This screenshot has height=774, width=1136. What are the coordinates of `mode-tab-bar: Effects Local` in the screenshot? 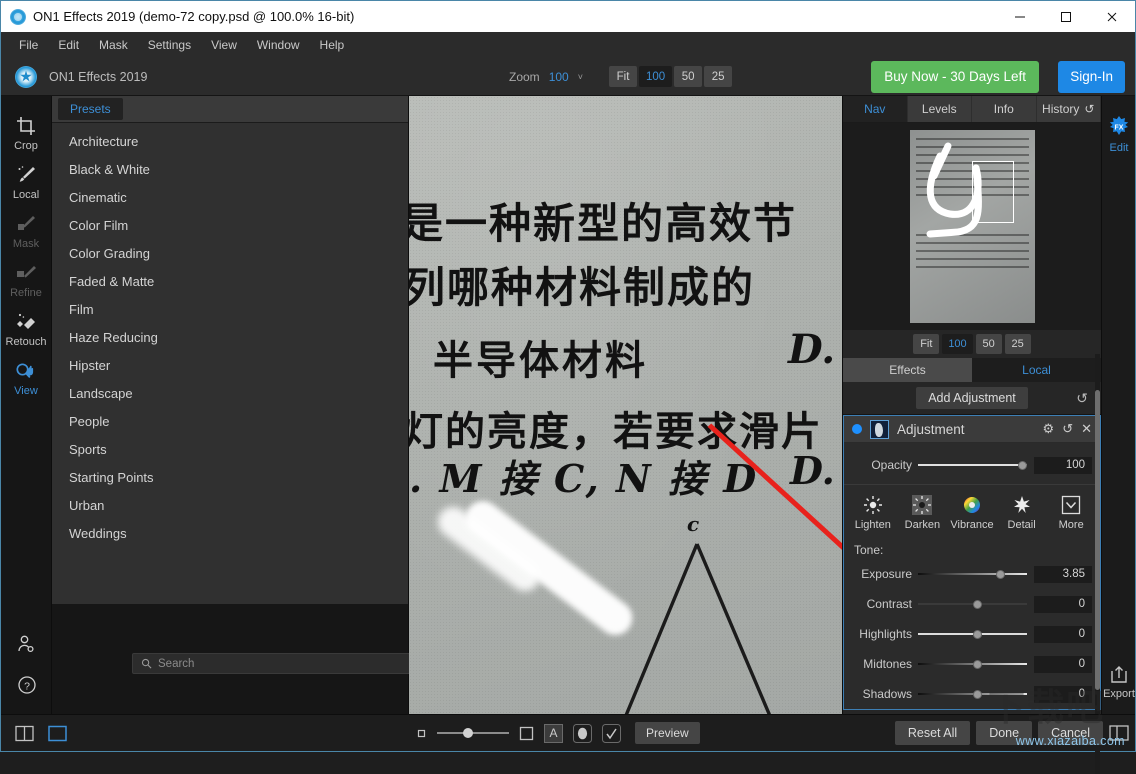 It's located at (972, 370).